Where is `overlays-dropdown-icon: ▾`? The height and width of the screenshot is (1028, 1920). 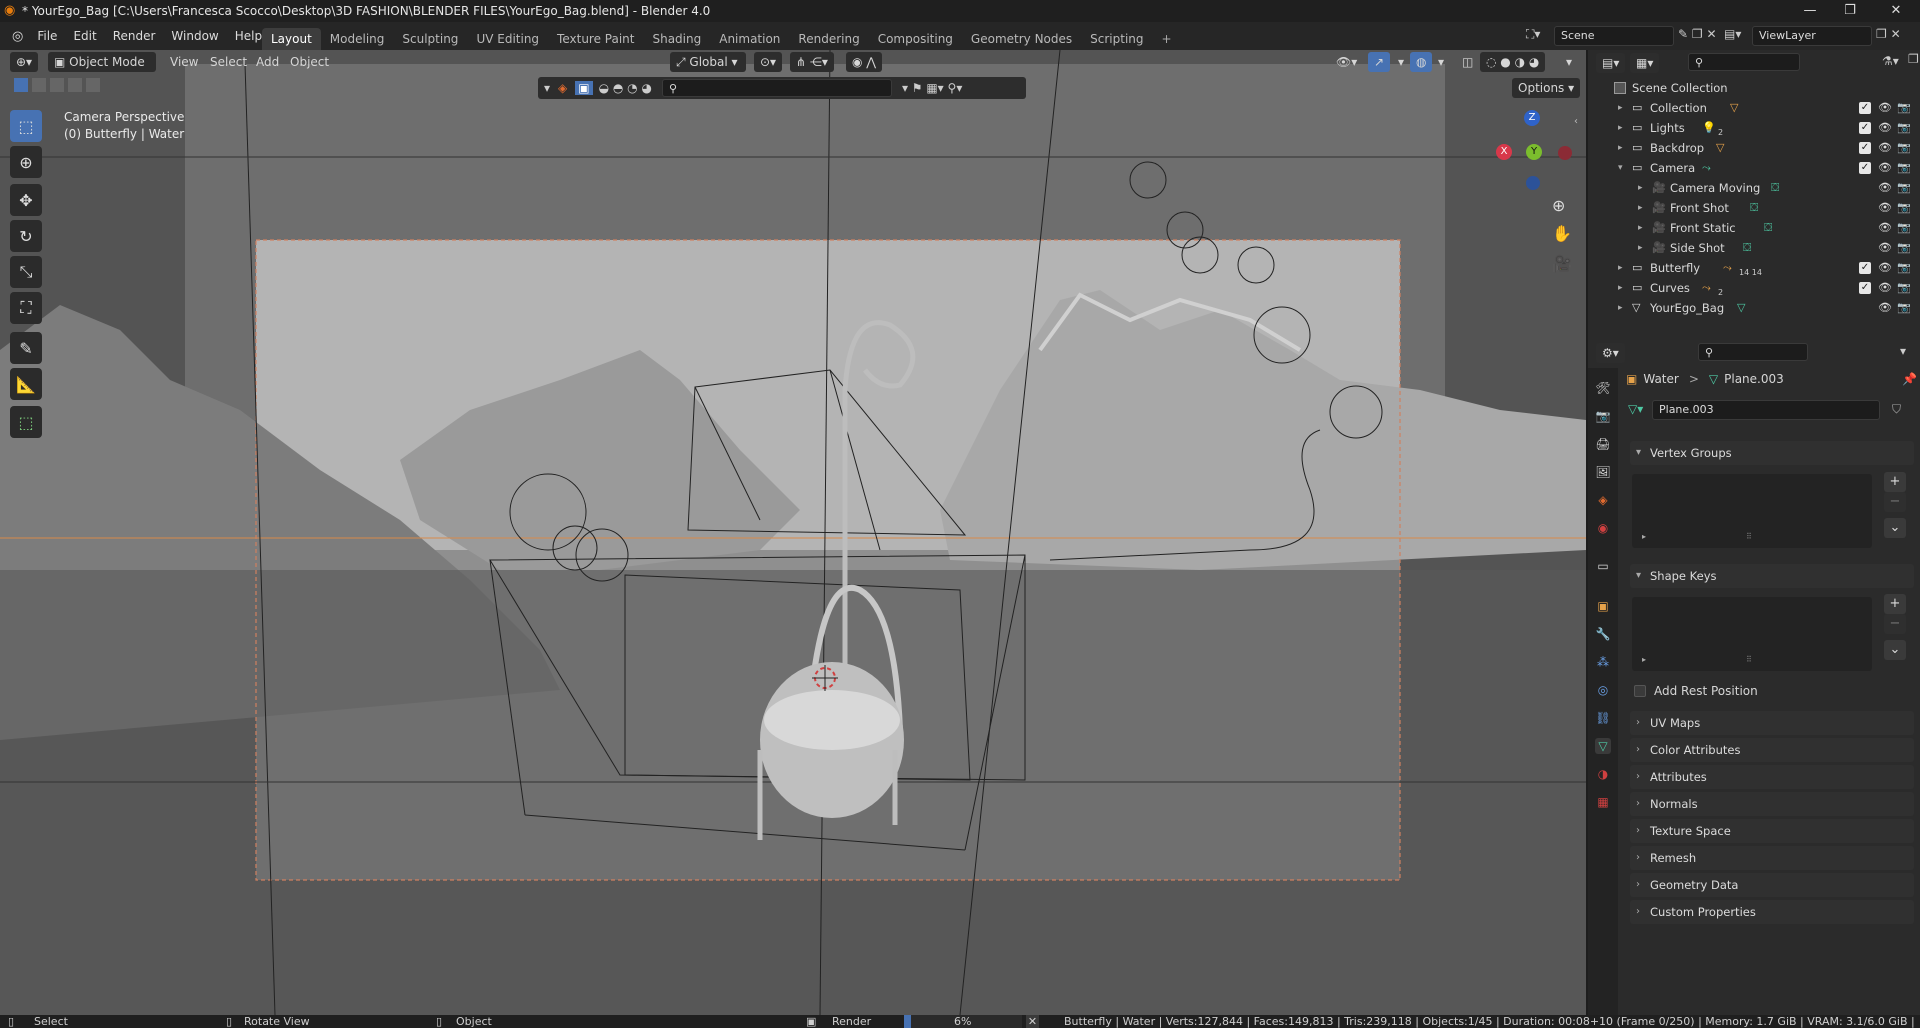
overlays-dropdown-icon: ▾ is located at coordinates (1441, 62).